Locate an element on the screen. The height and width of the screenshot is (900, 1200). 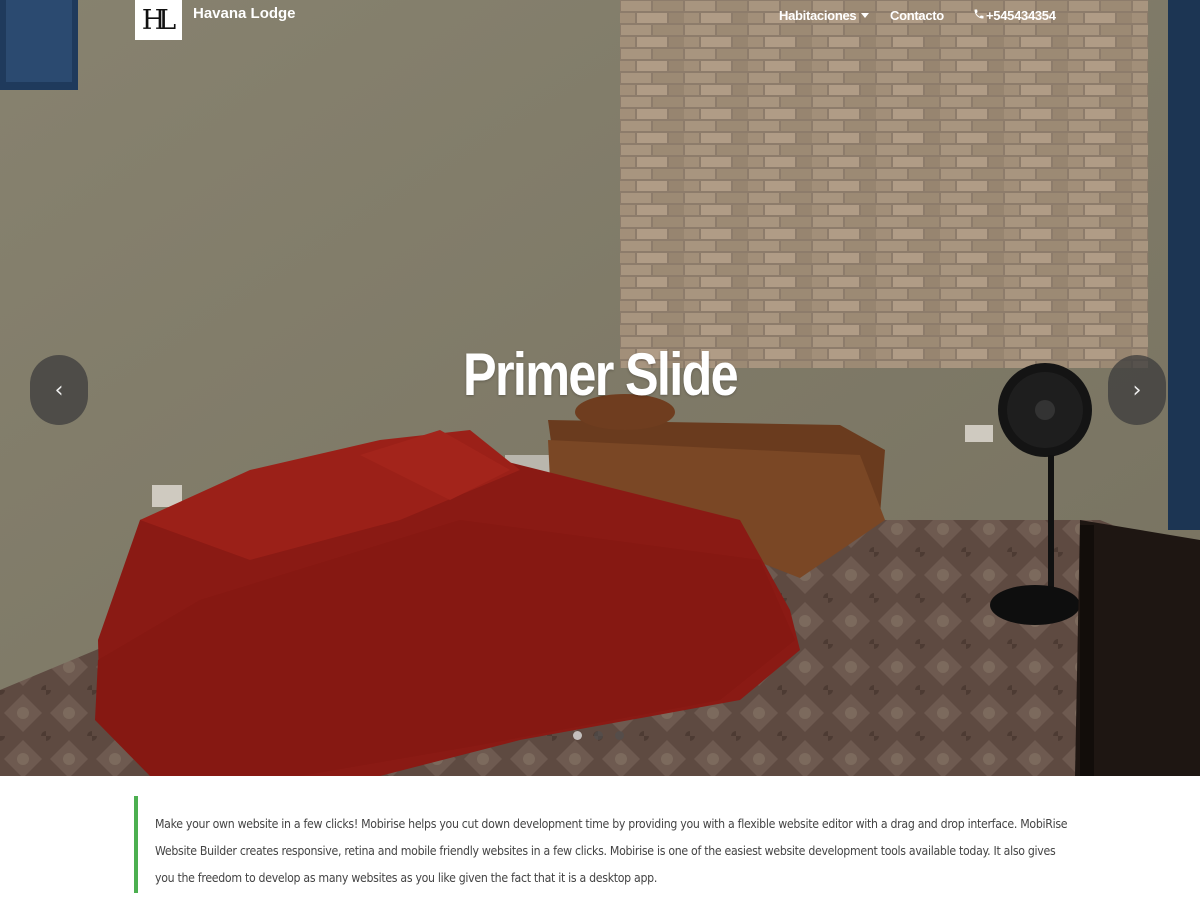
phone-number: +545434354 is located at coordinates (1021, 15).